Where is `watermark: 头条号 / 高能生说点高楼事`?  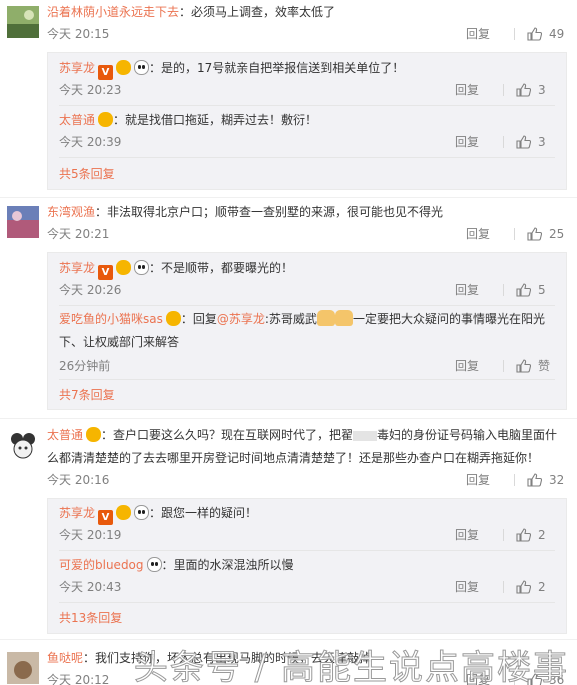
watermark: 头条号 / 高能生说点高楼事 is located at coordinates (351, 666).